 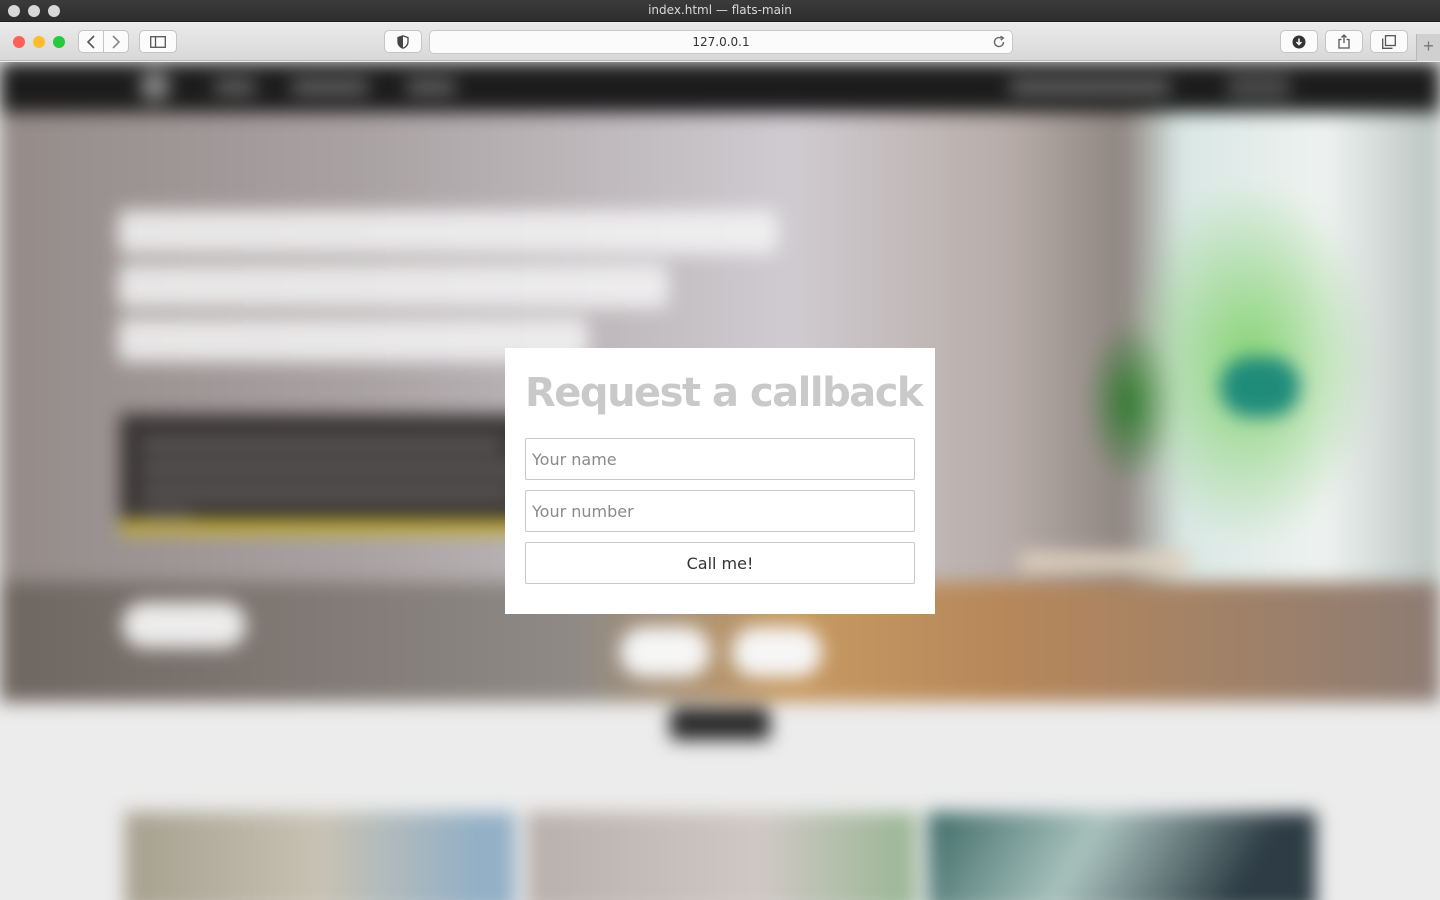 What do you see at coordinates (665, 652) in the screenshot?
I see `slider-prev` at bounding box center [665, 652].